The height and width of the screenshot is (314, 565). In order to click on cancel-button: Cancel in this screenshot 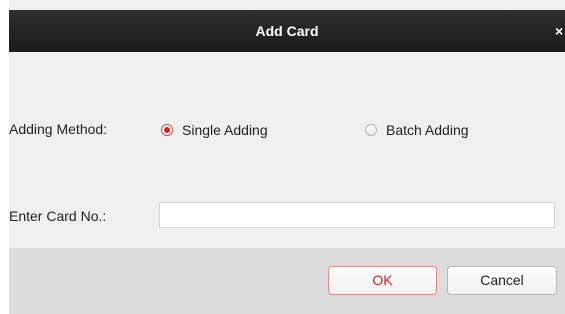, I will do `click(502, 280)`.